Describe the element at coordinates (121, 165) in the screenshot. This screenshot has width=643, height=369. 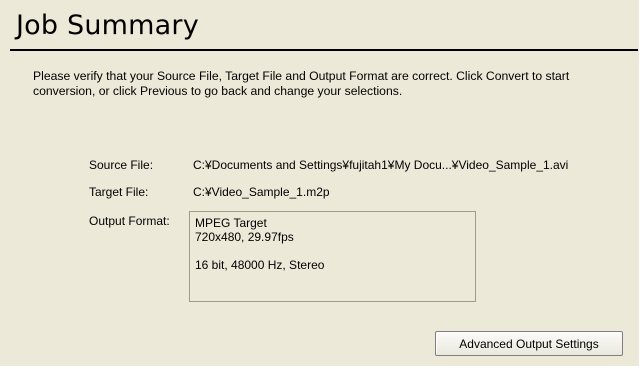
I see `source-file-label: Source File:` at that location.